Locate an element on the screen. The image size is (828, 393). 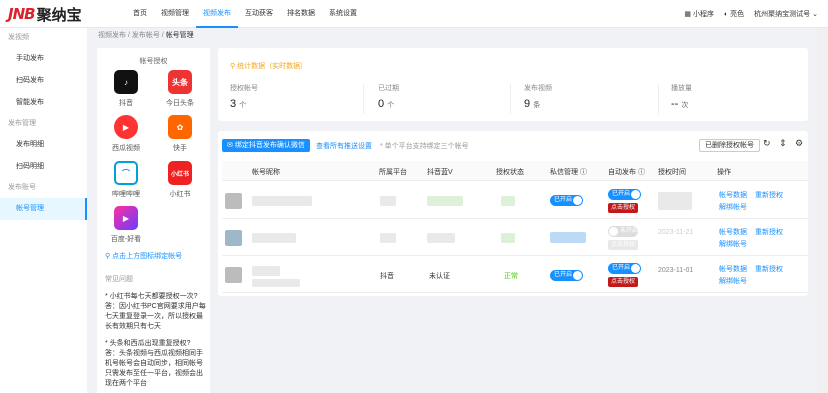
stat-label: 已过期 is located at coordinates (388, 88).